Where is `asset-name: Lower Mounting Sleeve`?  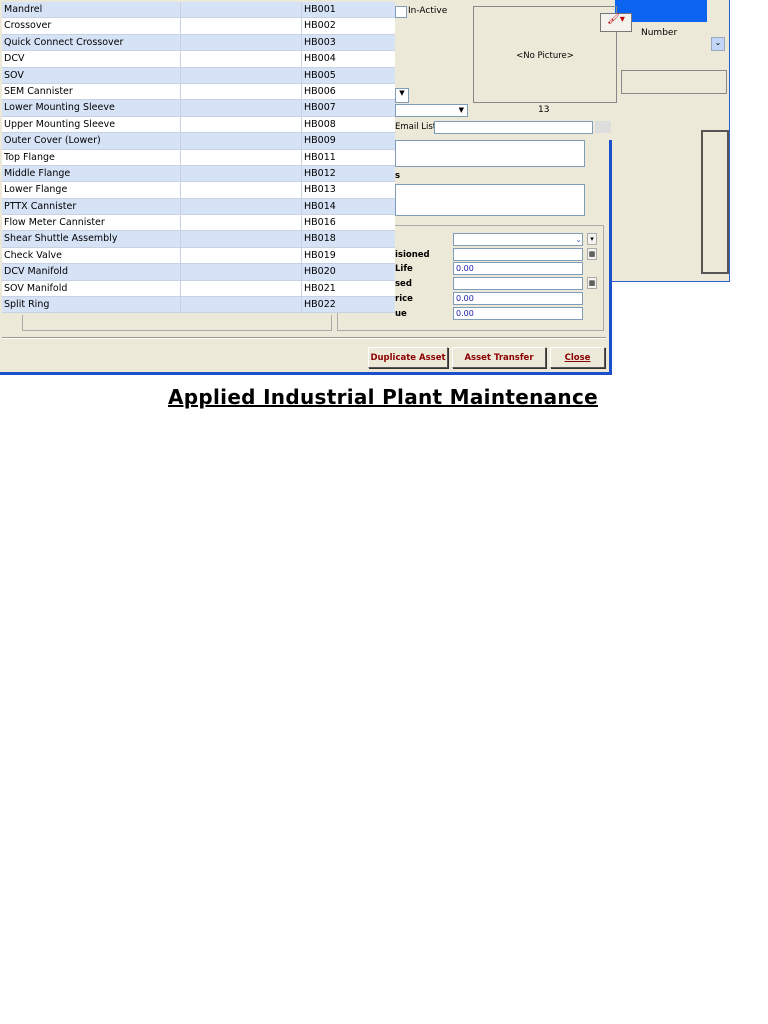
asset-name: Lower Mounting Sleeve is located at coordinates (91, 108).